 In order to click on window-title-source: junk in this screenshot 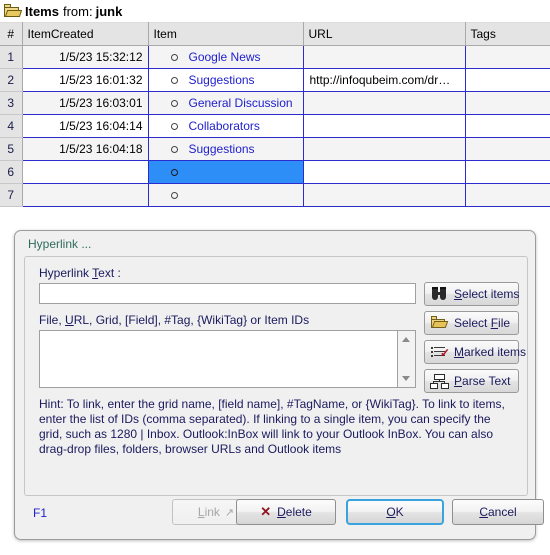, I will do `click(109, 11)`.